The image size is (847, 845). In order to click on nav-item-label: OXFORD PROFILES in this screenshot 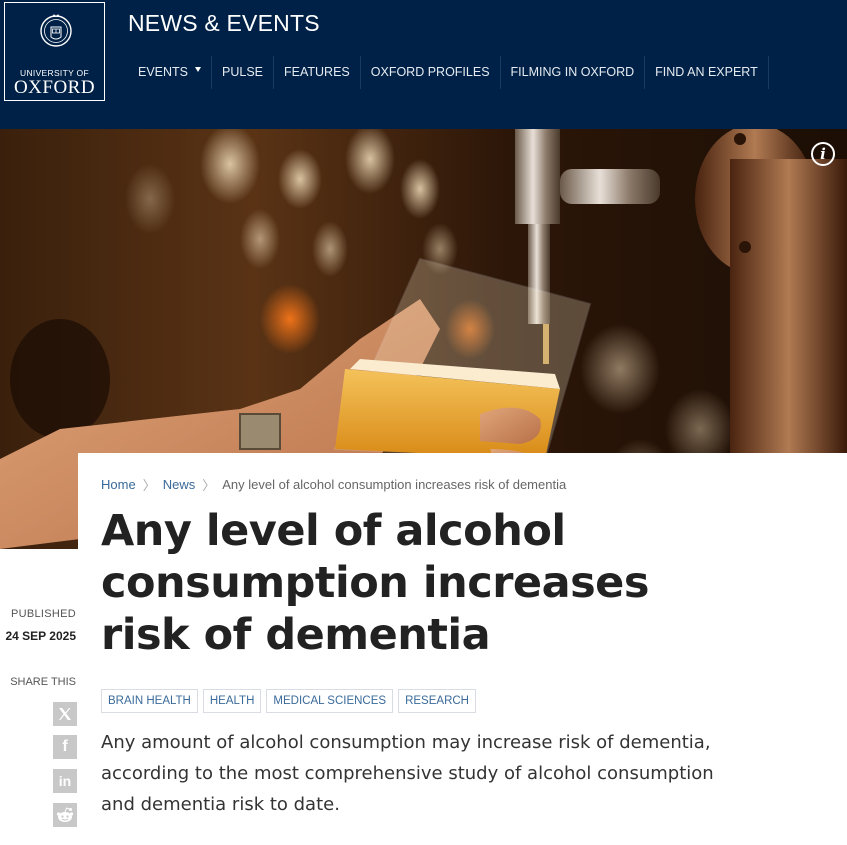, I will do `click(430, 72)`.